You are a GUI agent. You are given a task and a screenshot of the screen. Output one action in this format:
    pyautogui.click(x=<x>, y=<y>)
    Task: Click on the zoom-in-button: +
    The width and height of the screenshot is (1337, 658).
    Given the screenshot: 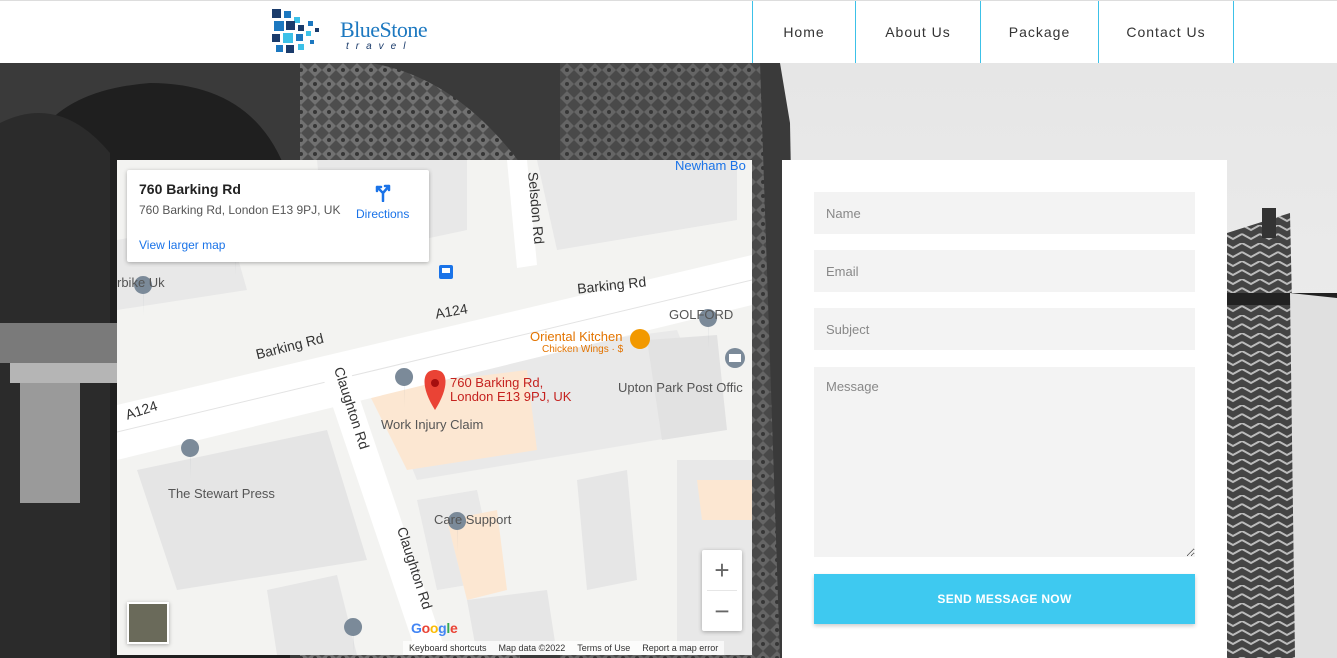 What is the action you would take?
    pyautogui.click(x=722, y=570)
    